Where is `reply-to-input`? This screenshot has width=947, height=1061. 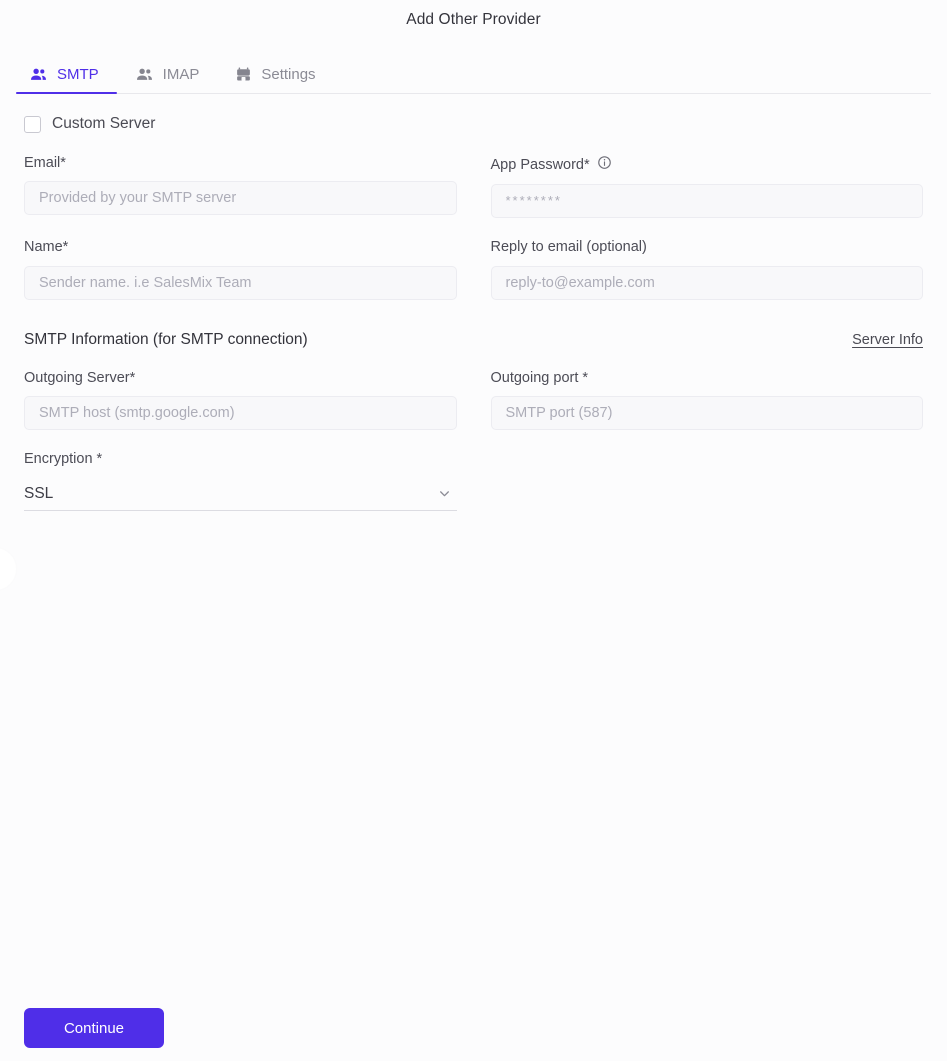
reply-to-input is located at coordinates (706, 282).